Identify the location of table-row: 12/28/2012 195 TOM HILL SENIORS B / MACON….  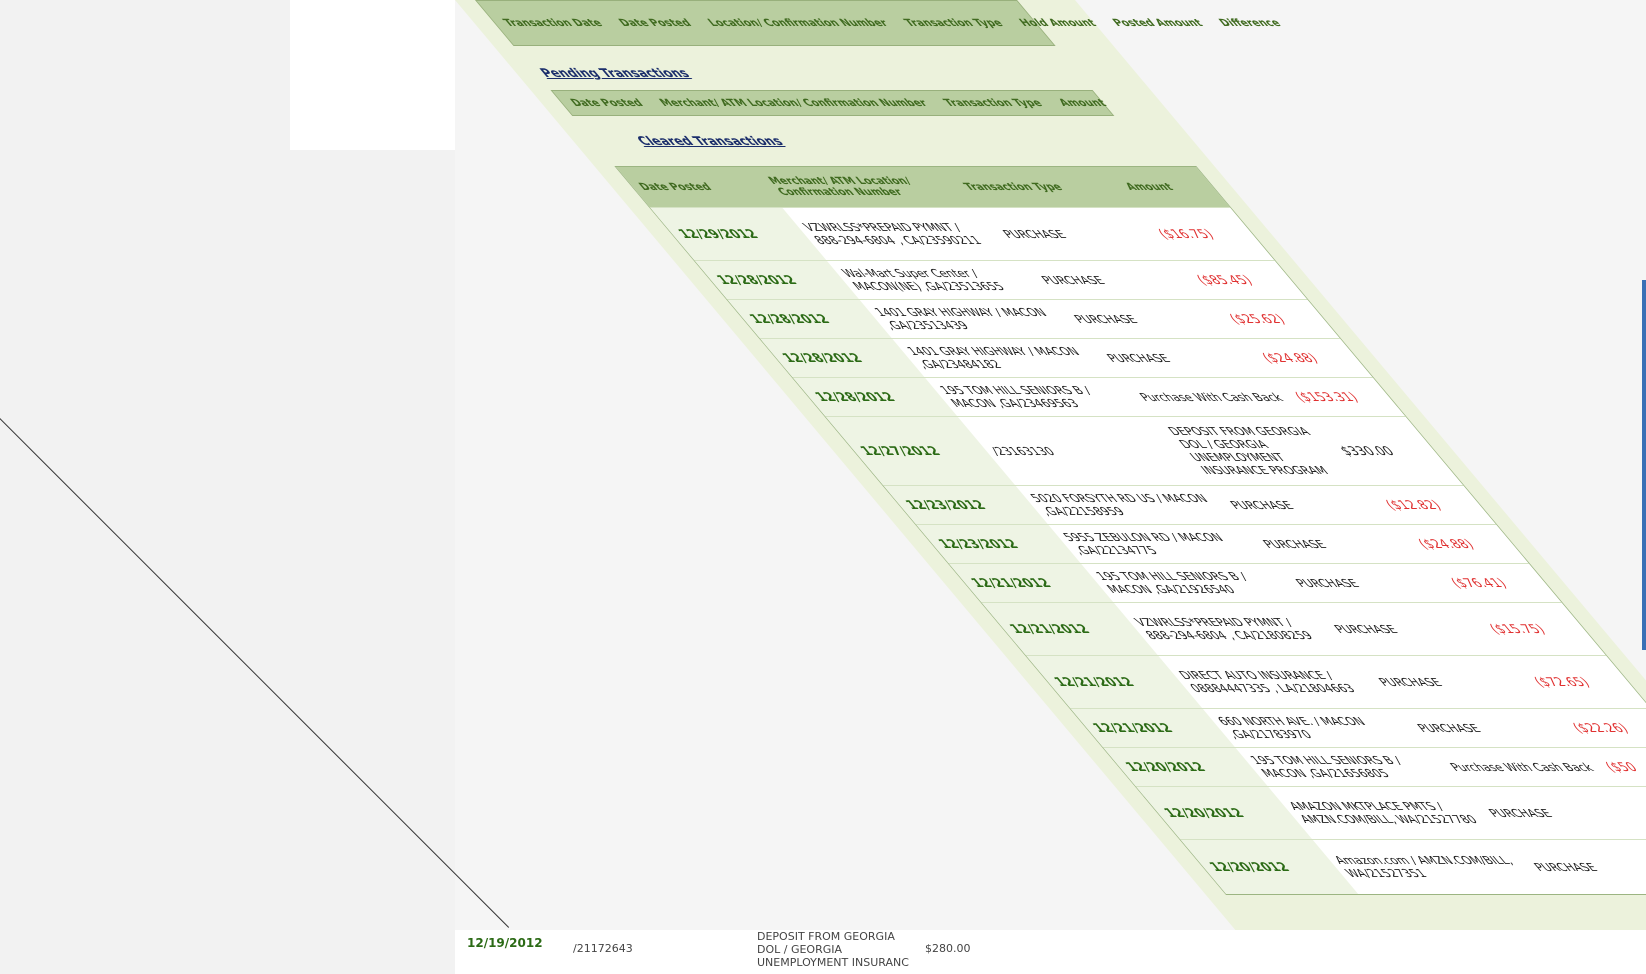
(1099, 396).